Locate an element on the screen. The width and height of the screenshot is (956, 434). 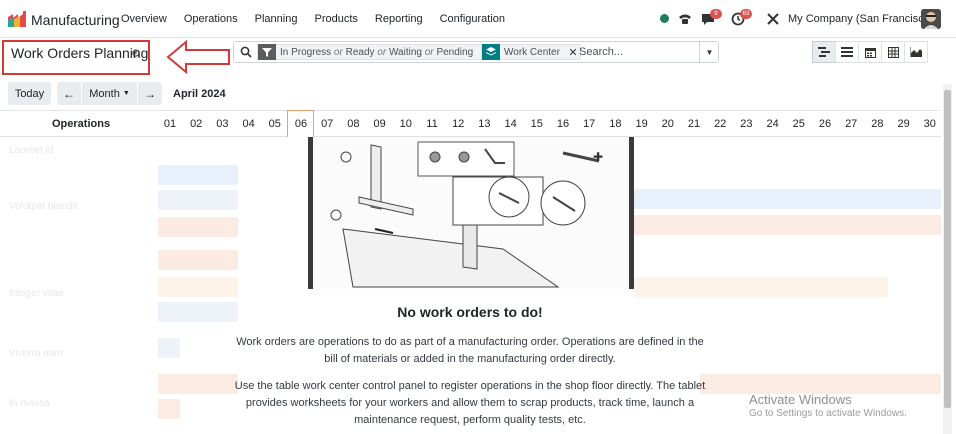
gantt-icon is located at coordinates (824, 52).